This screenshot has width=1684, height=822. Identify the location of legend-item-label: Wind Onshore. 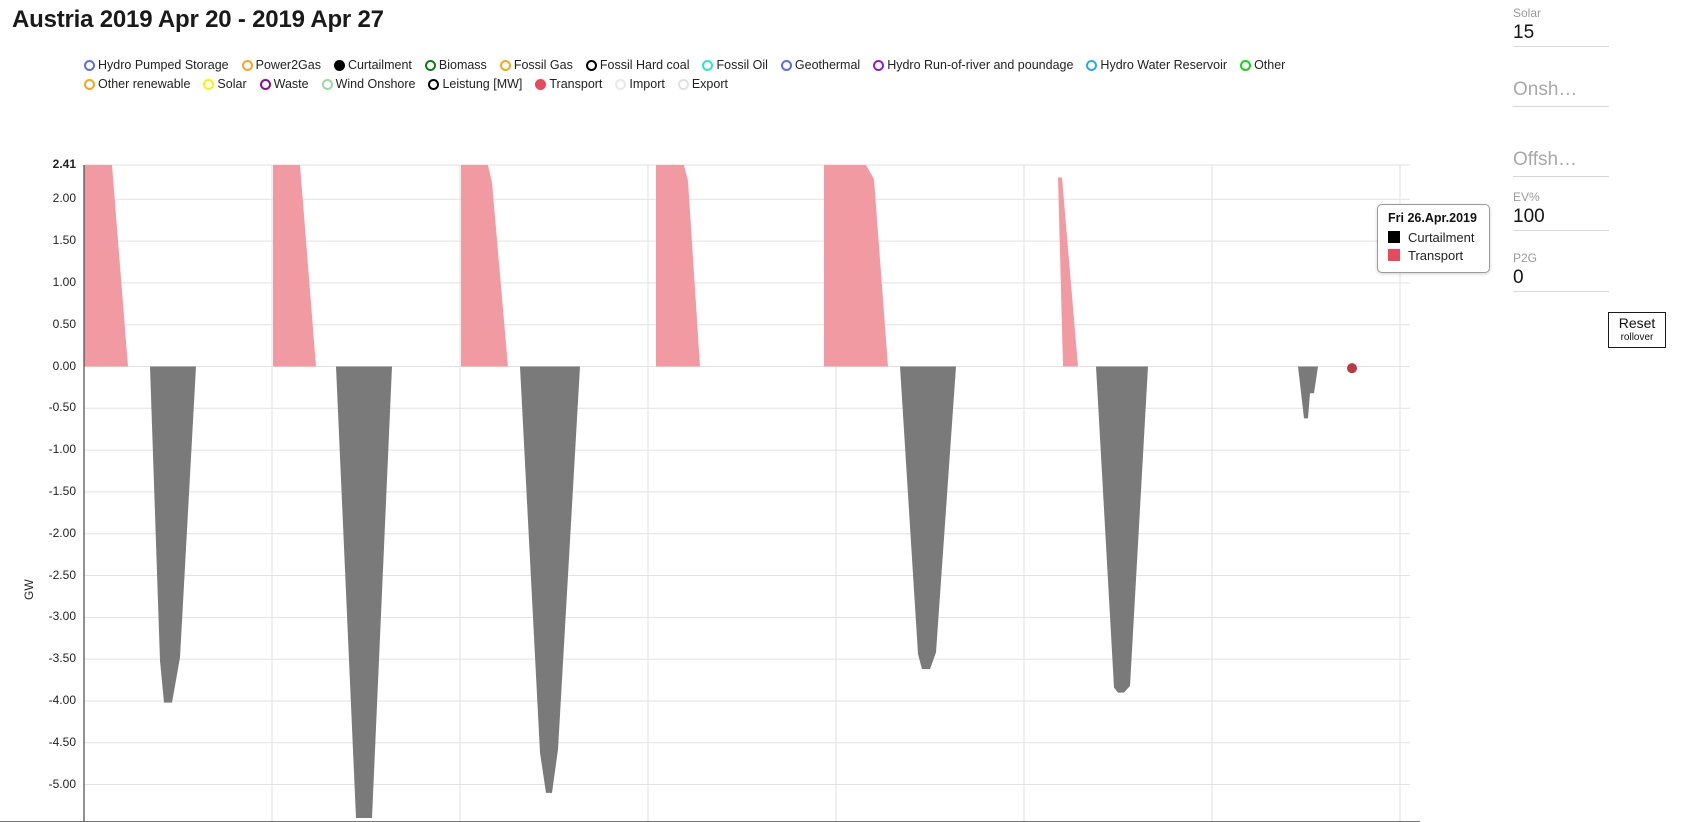
(375, 84).